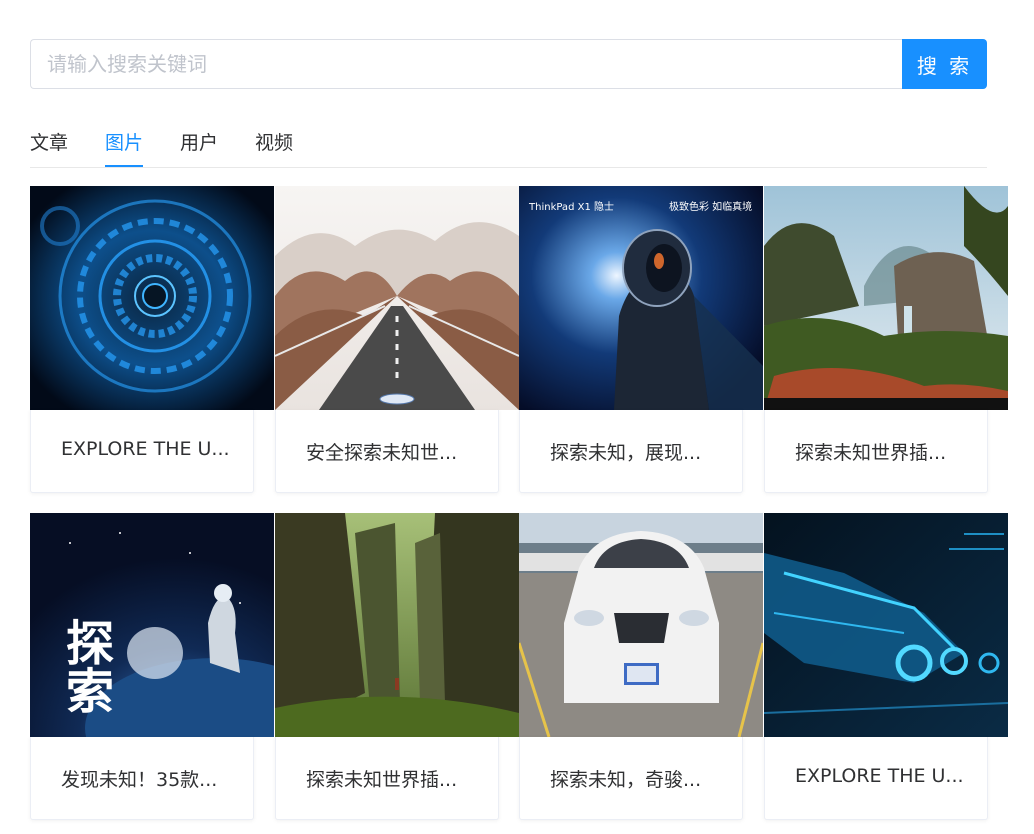  Describe the element at coordinates (85, 666) in the screenshot. I see `image-poster-text: 探索` at that location.